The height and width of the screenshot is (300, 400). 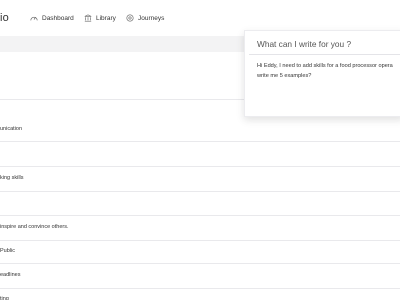 I want to click on nav-item-journeys: Journeys, so click(x=145, y=18).